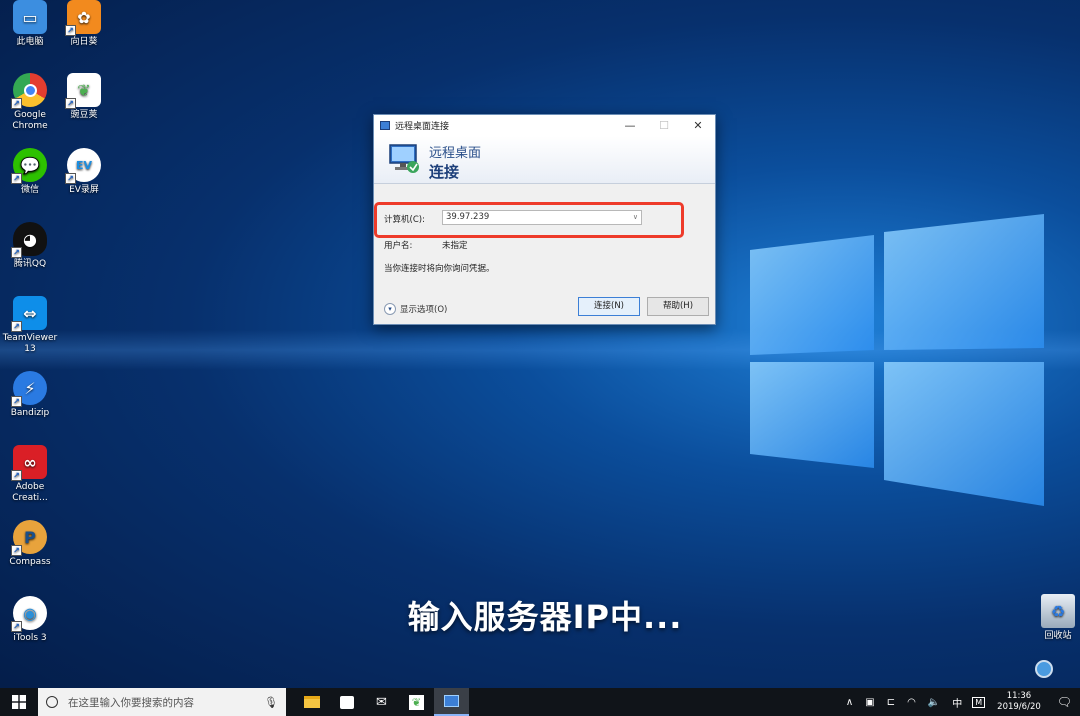  Describe the element at coordinates (398, 246) in the screenshot. I see `username-label: 用户名:` at that location.